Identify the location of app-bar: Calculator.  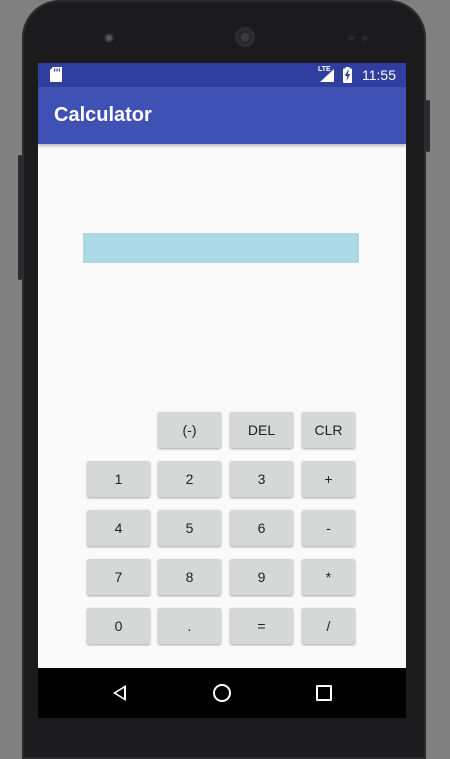
(222, 115).